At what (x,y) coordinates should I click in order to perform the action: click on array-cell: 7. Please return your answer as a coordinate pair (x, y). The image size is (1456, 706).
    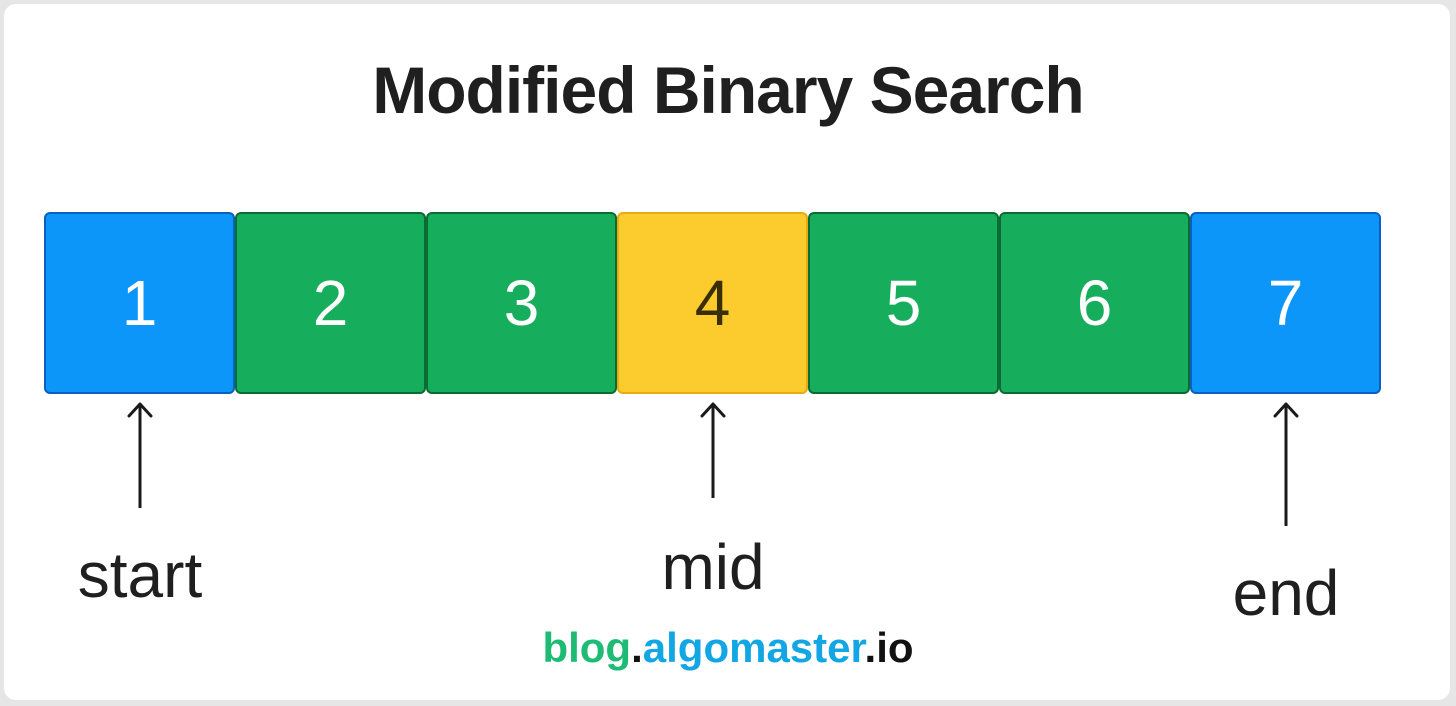
    Looking at the image, I should click on (1285, 303).